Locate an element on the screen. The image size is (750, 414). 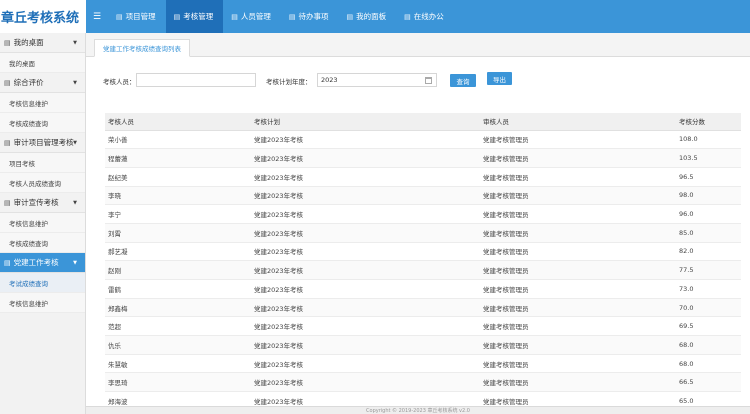
table-cell: 程蕾蓮 is located at coordinates (178, 158).